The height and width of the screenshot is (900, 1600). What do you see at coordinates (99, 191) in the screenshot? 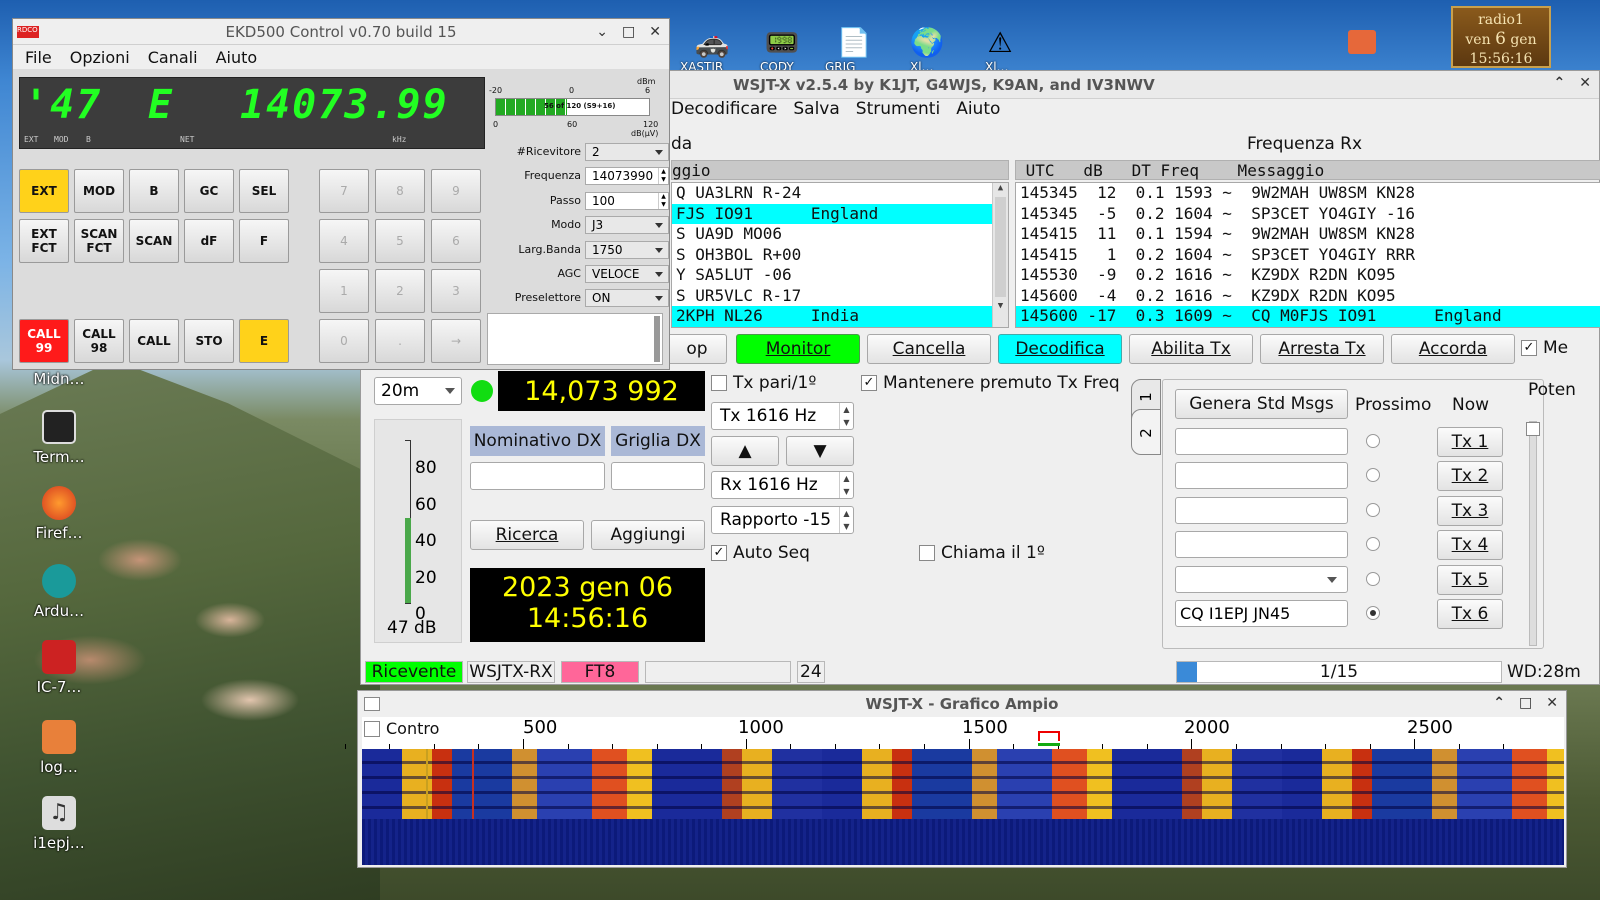
I see `ekd-mod-button: MOD` at bounding box center [99, 191].